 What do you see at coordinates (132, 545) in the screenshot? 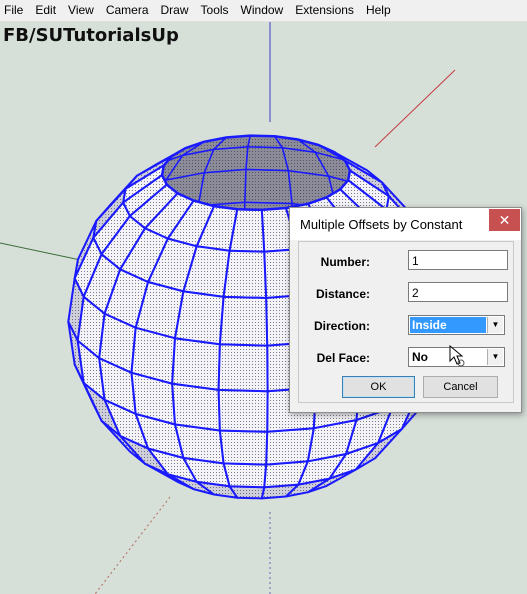
I see `red-axis-dotted` at bounding box center [132, 545].